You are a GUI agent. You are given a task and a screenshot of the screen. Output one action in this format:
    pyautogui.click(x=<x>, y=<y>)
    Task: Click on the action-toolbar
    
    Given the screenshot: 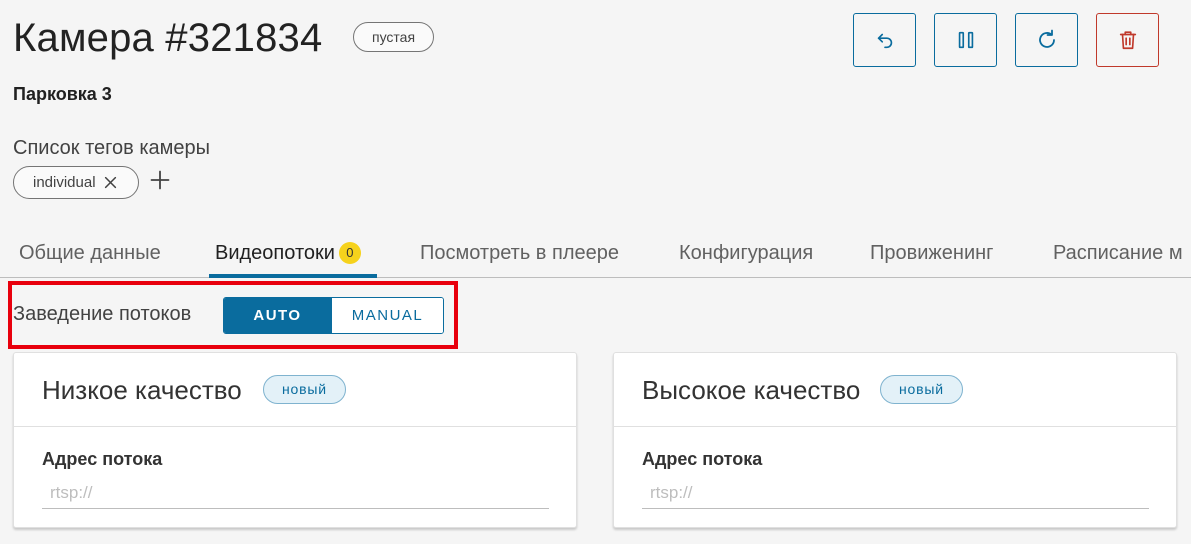 What is the action you would take?
    pyautogui.click(x=1006, y=40)
    